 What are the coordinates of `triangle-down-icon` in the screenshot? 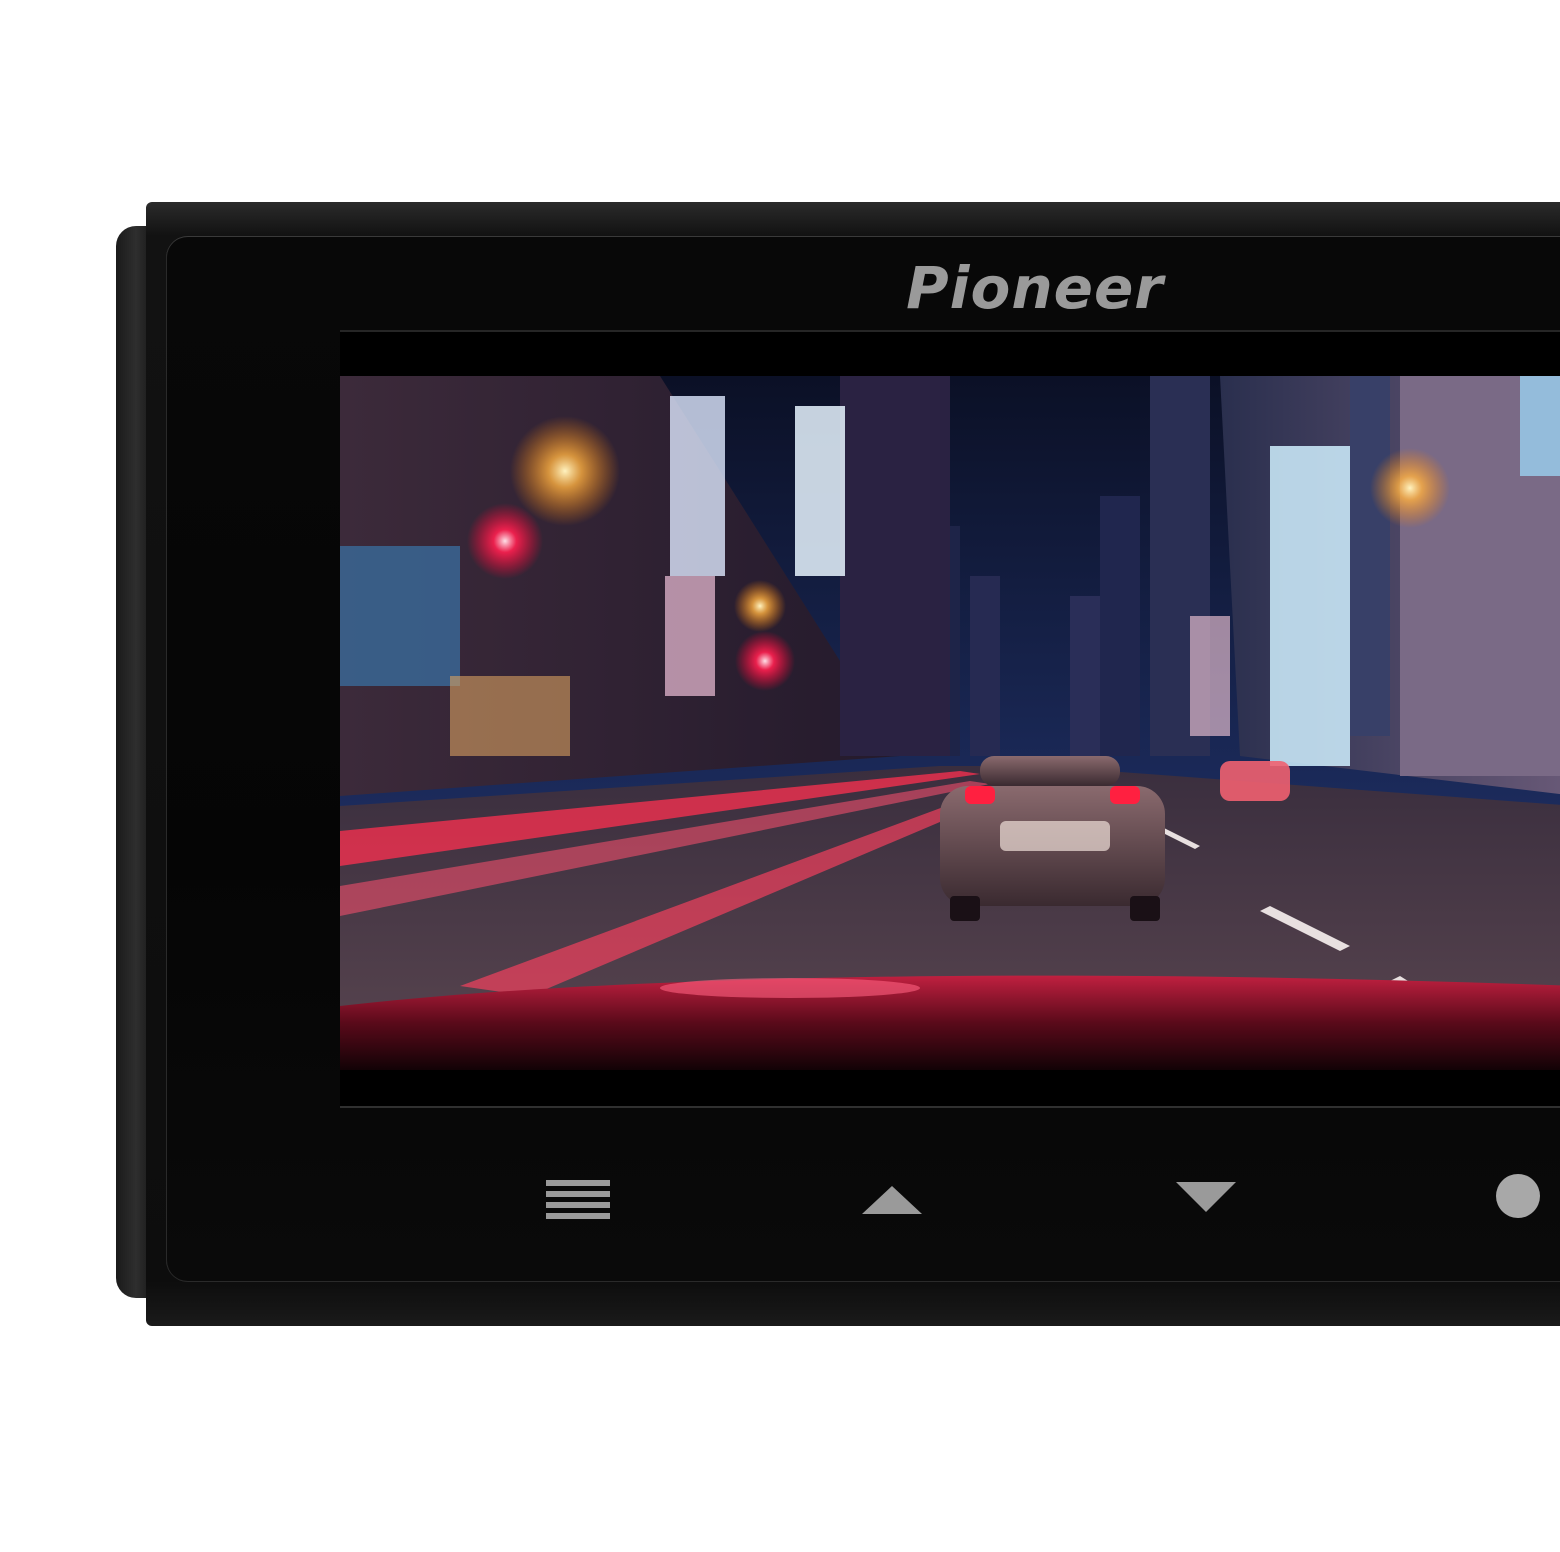 It's located at (1206, 1197).